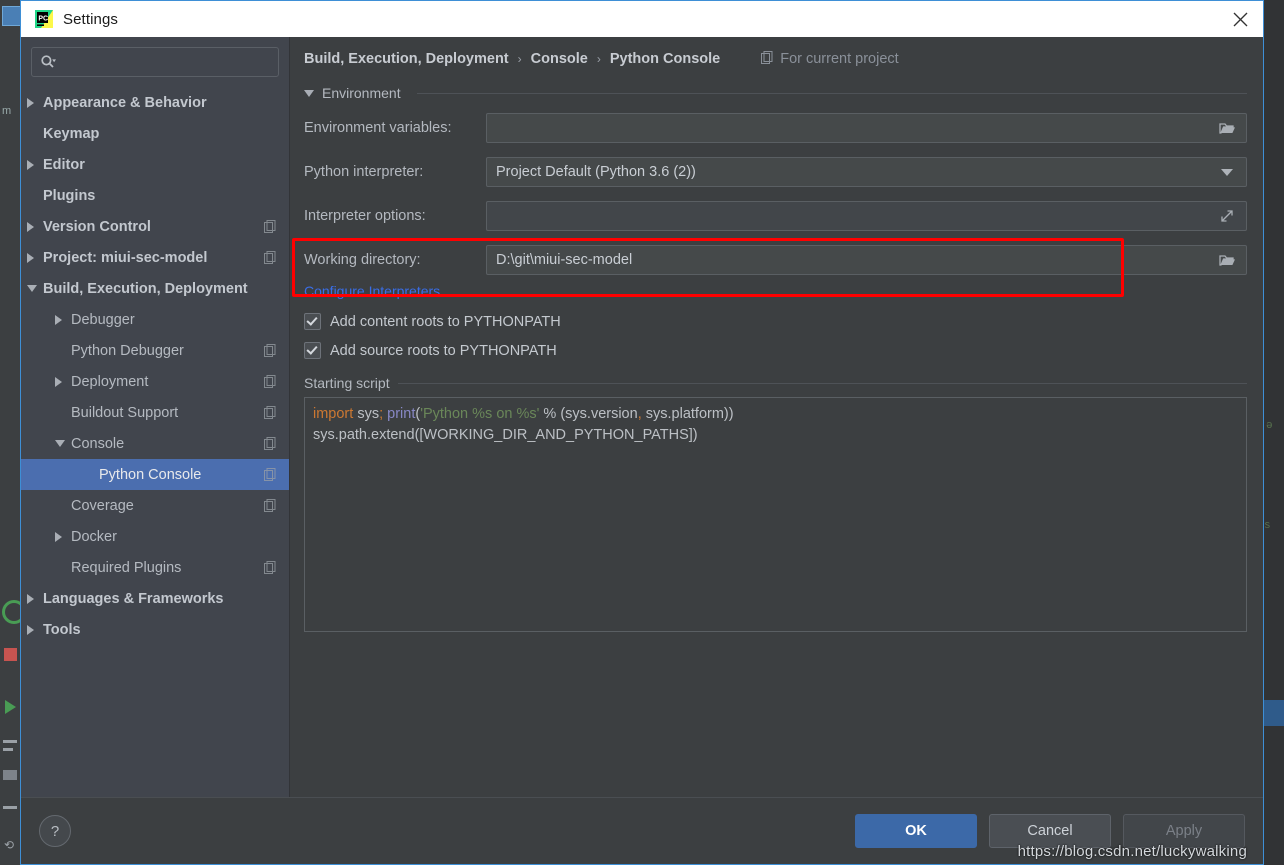 The width and height of the screenshot is (1284, 865). Describe the element at coordinates (125, 102) in the screenshot. I see `sidebar-item-label: Appearance & Behavior` at that location.